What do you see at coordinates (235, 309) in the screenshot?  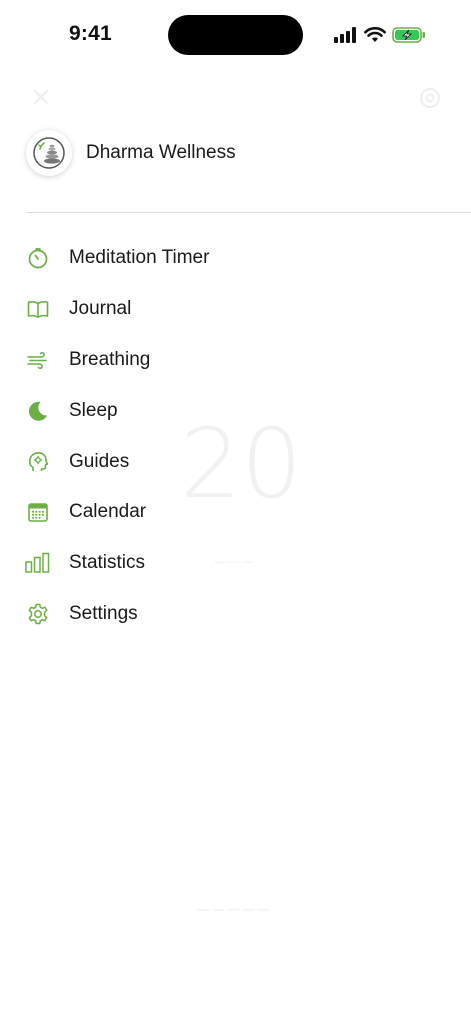 I see `menu-item-journal: Journal` at bounding box center [235, 309].